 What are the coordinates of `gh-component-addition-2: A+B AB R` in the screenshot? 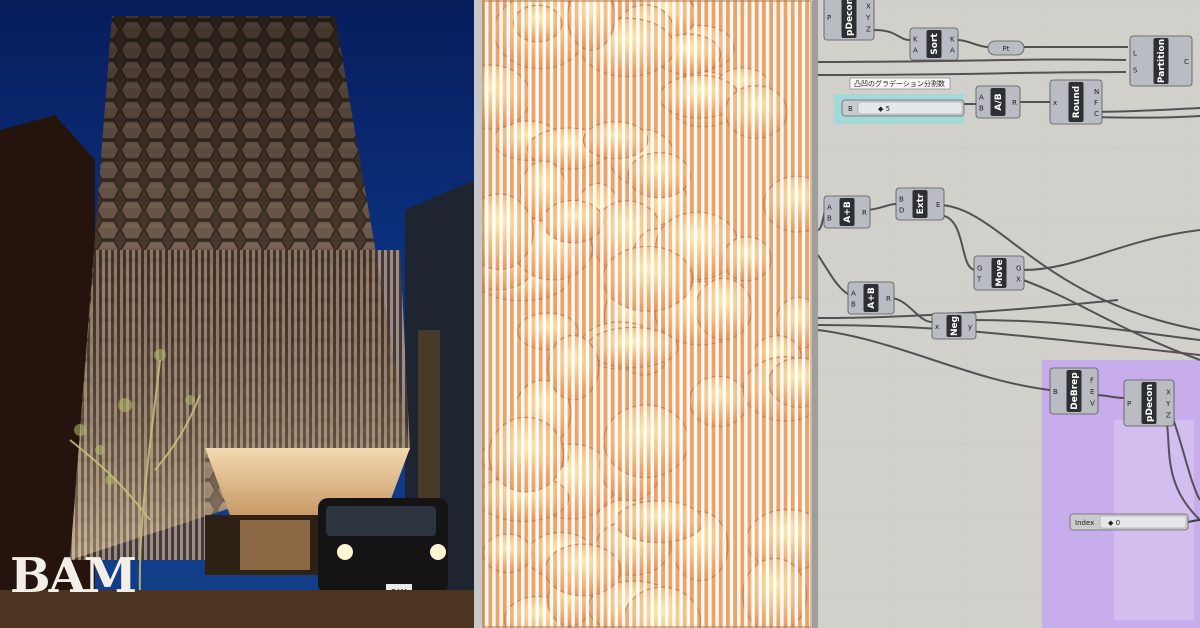 It's located at (871, 298).